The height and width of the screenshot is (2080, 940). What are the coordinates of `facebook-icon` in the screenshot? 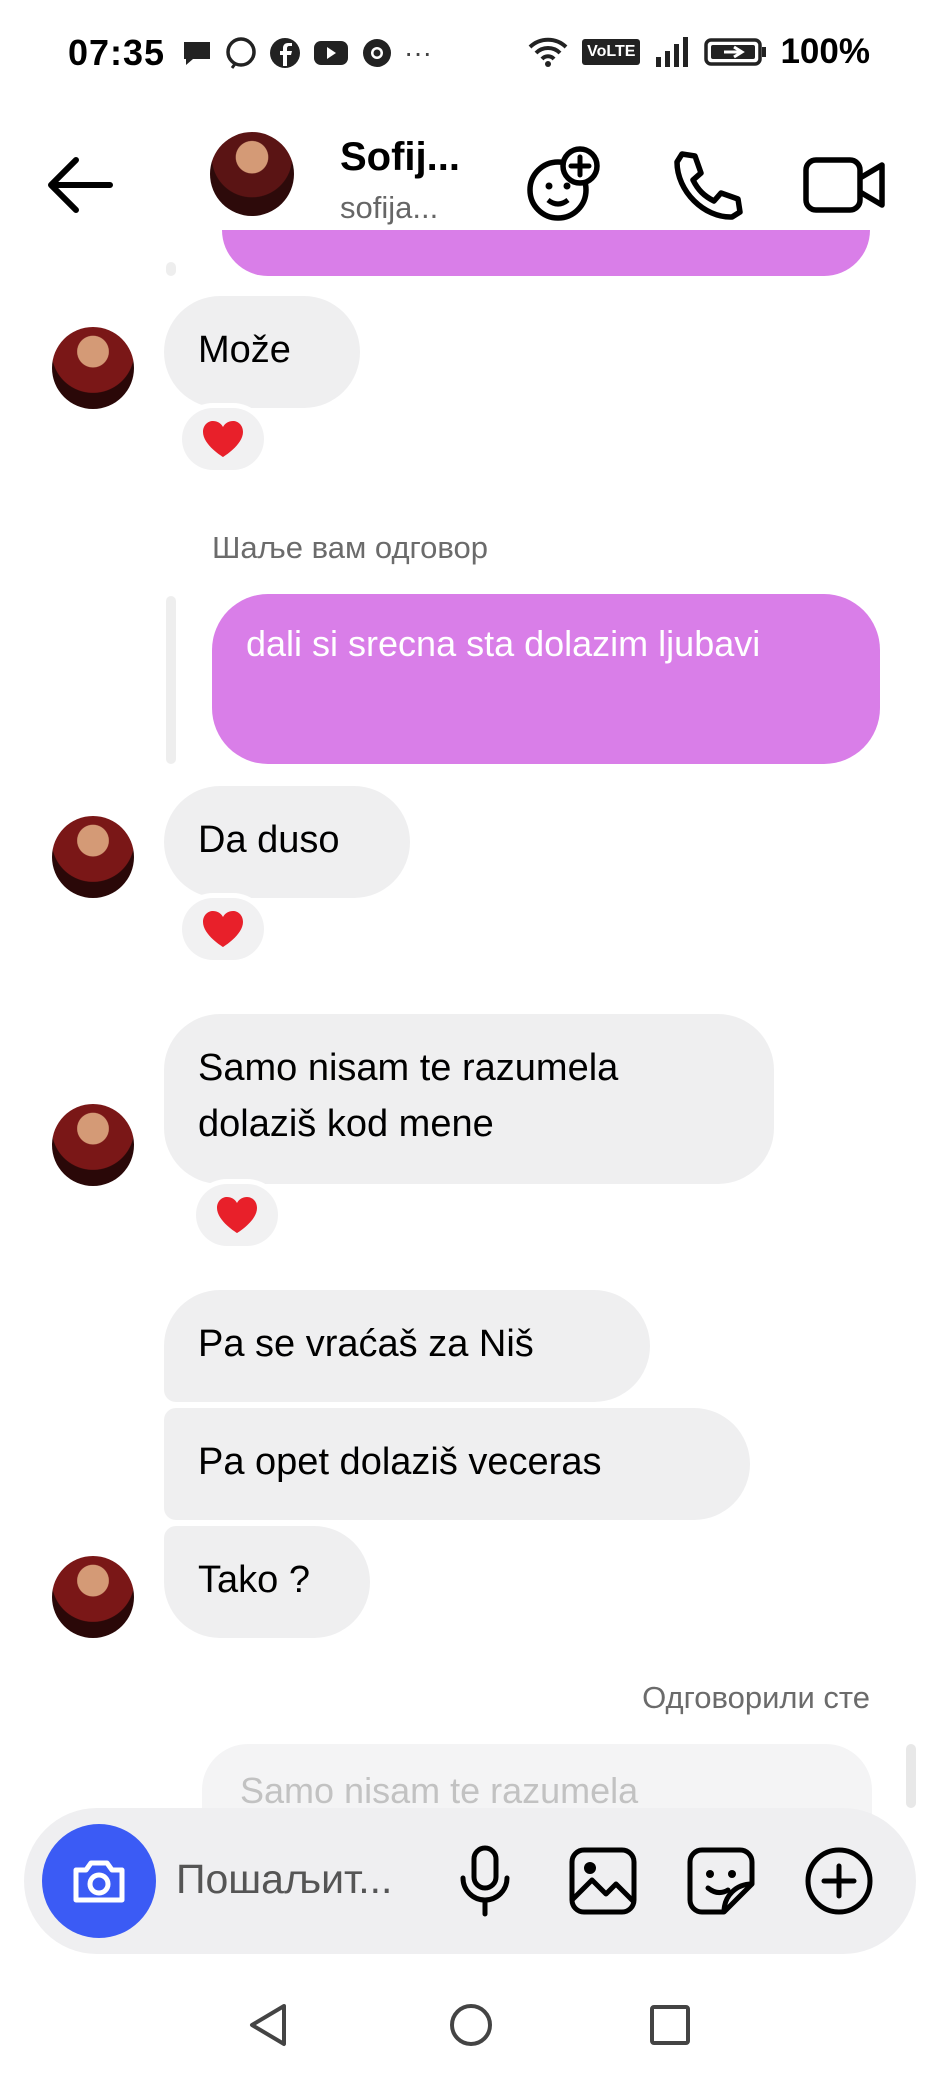 It's located at (285, 53).